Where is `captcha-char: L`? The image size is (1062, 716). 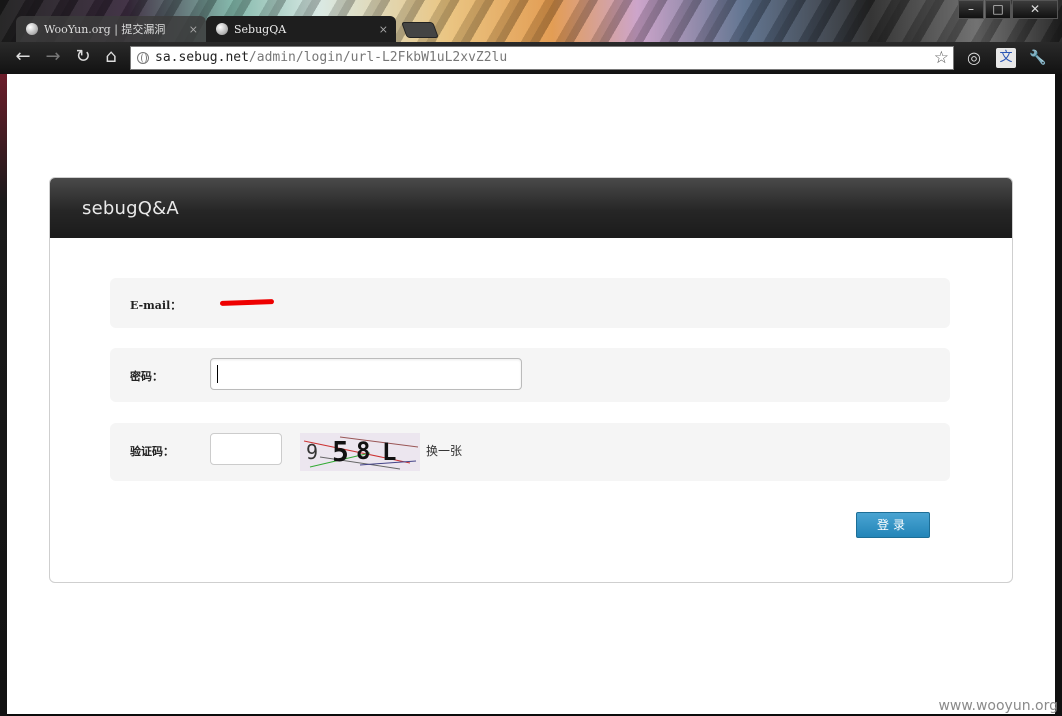
captcha-char: L is located at coordinates (389, 452).